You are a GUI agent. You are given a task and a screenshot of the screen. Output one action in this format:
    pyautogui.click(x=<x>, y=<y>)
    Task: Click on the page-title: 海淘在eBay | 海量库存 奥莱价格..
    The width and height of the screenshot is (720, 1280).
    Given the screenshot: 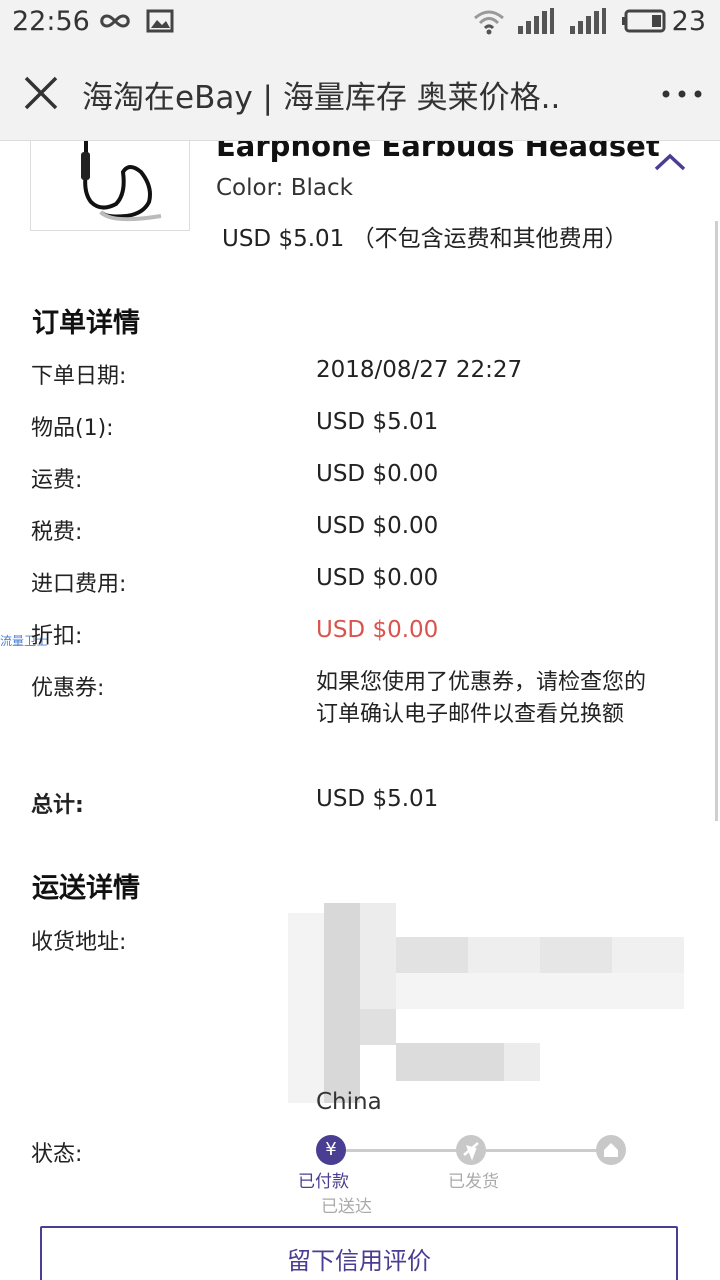 What is the action you would take?
    pyautogui.click(x=321, y=98)
    